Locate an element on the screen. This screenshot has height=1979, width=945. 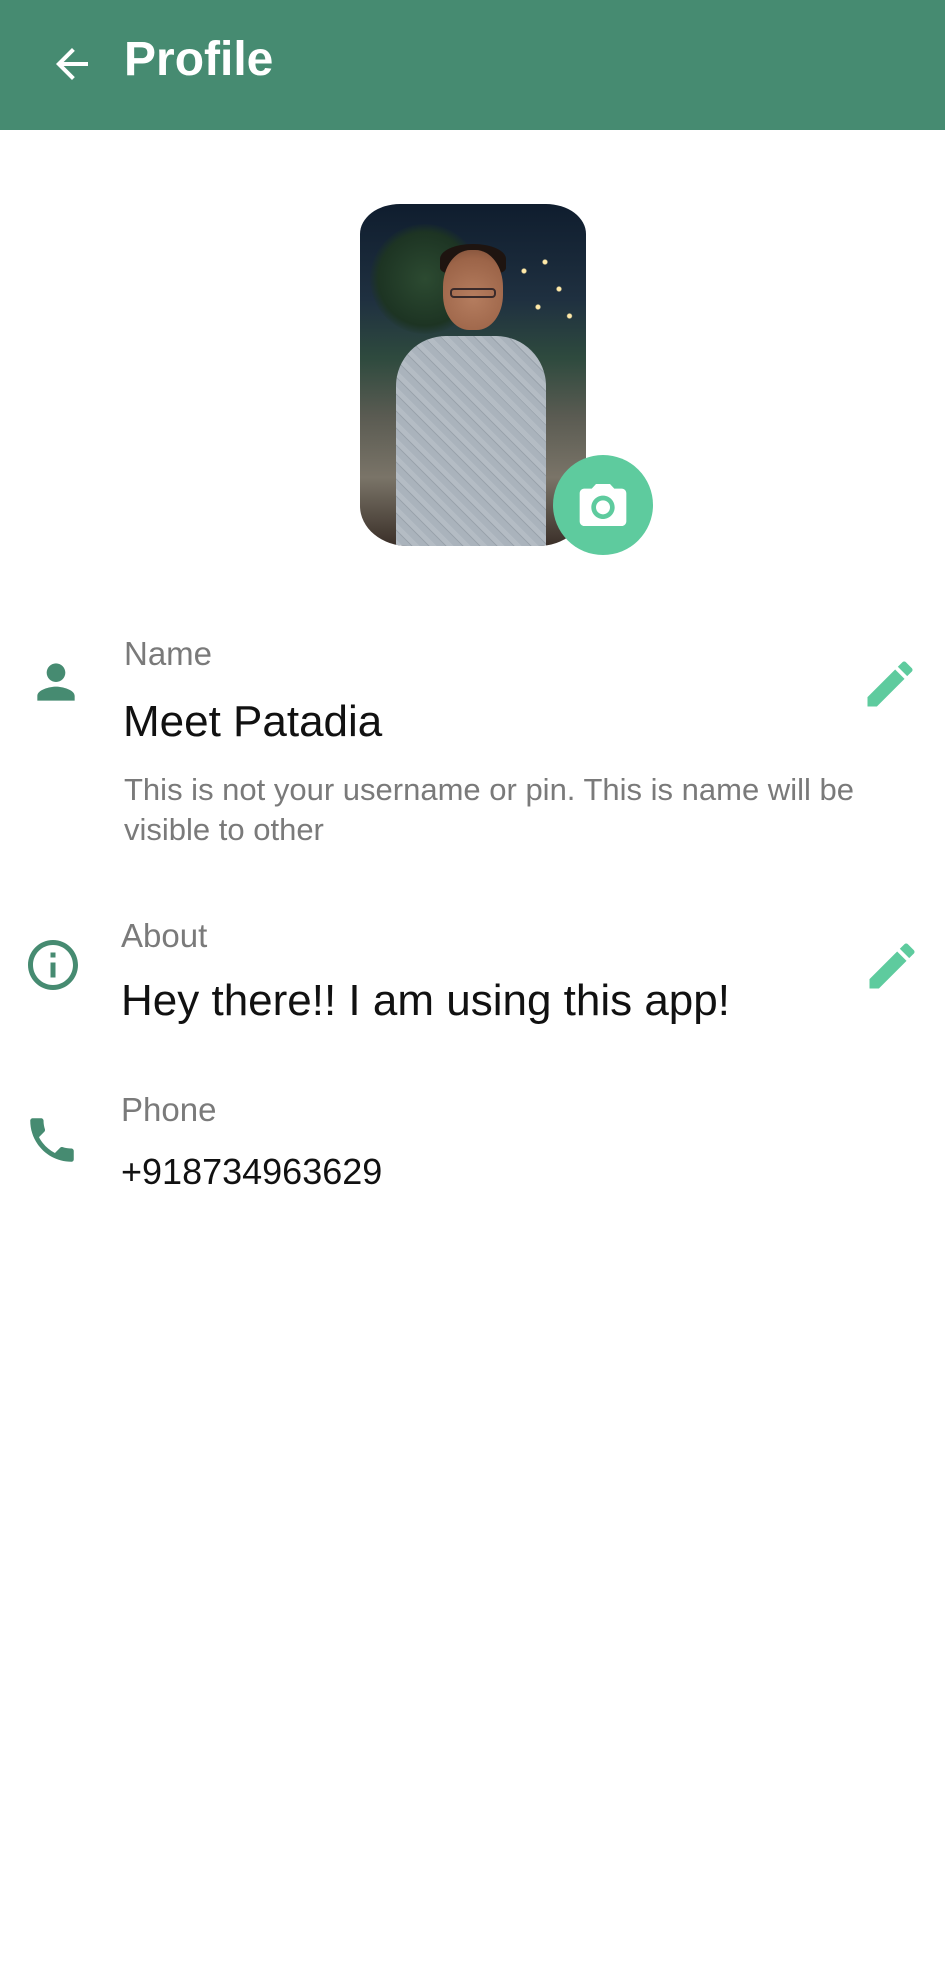
phone-label: Phone is located at coordinates (169, 1109).